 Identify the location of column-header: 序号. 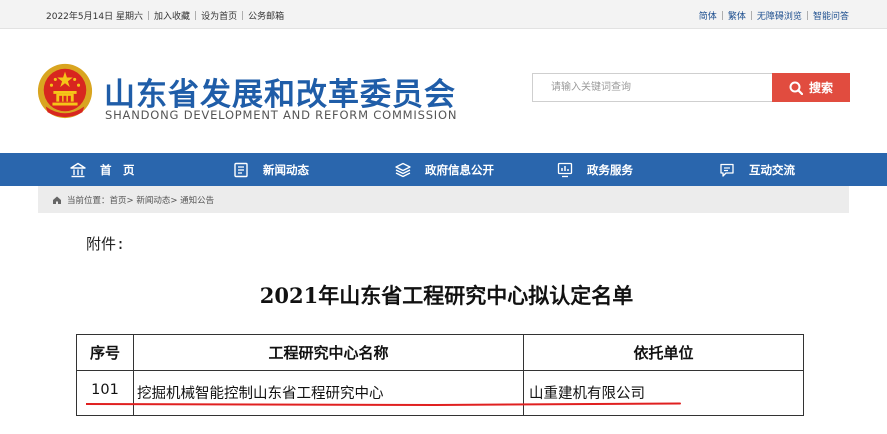
(105, 352).